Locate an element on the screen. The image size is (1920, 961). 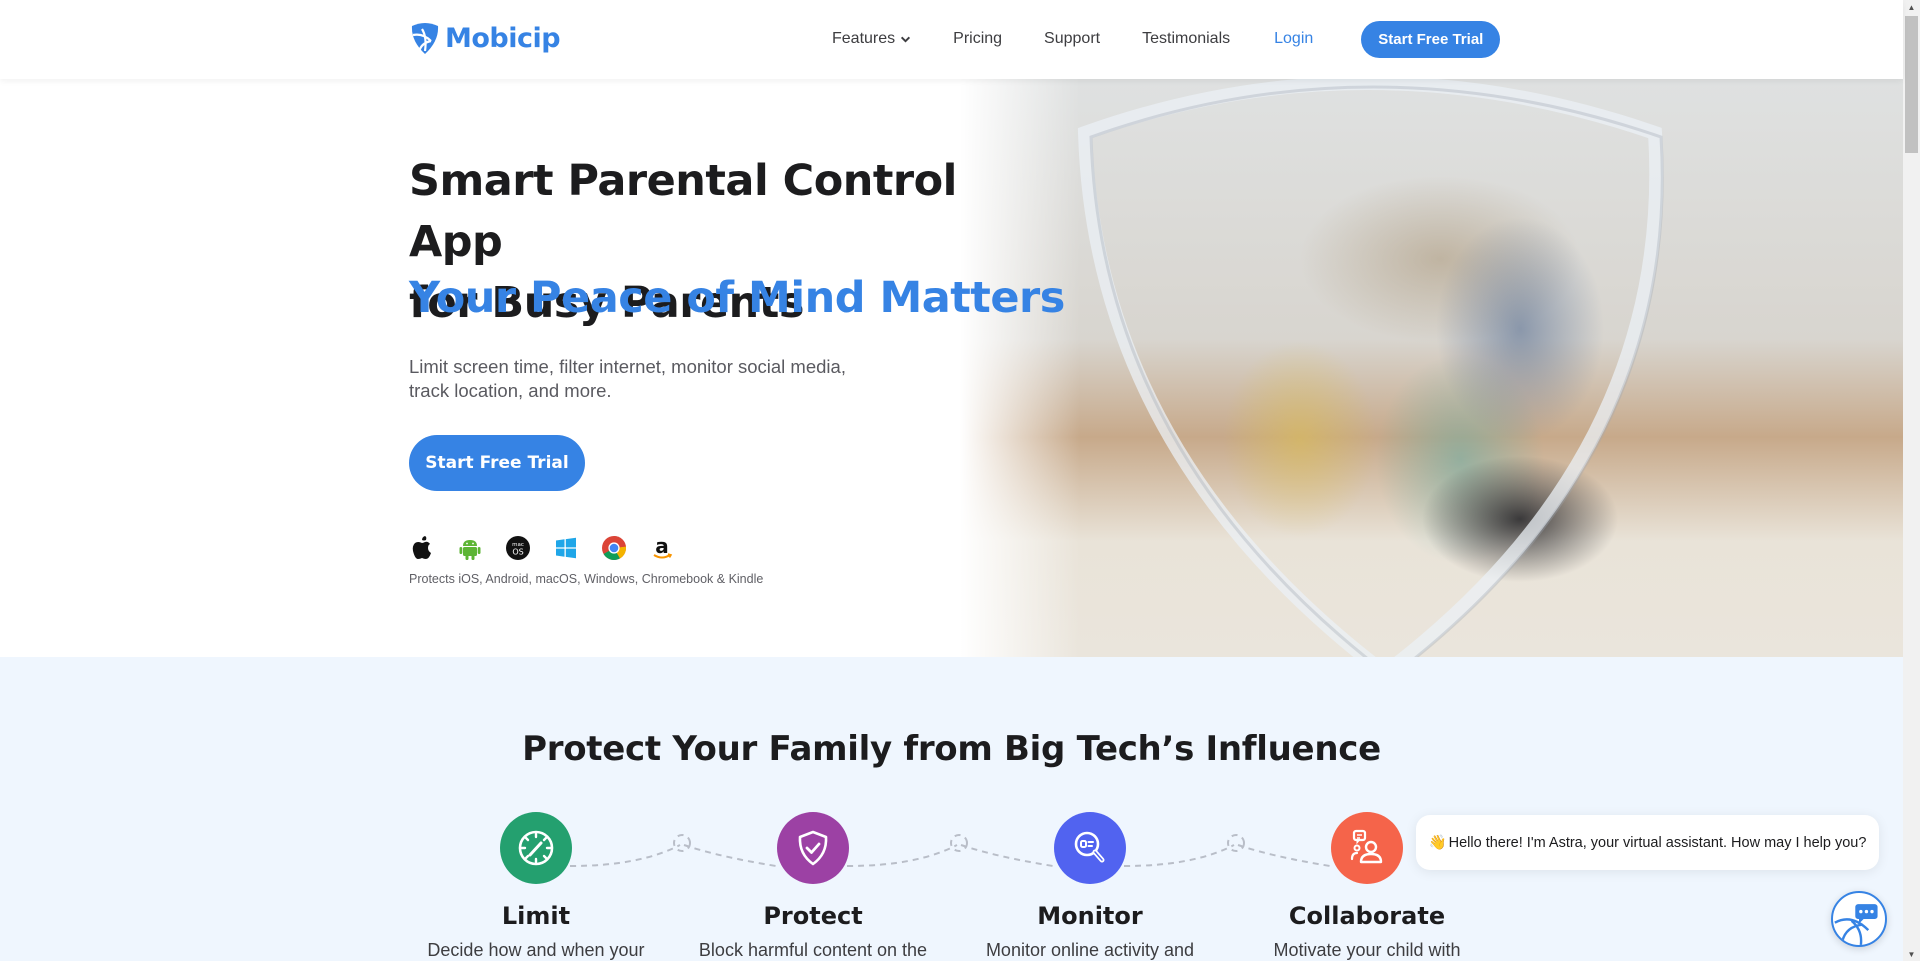
speedometer-icon is located at coordinates (536, 848).